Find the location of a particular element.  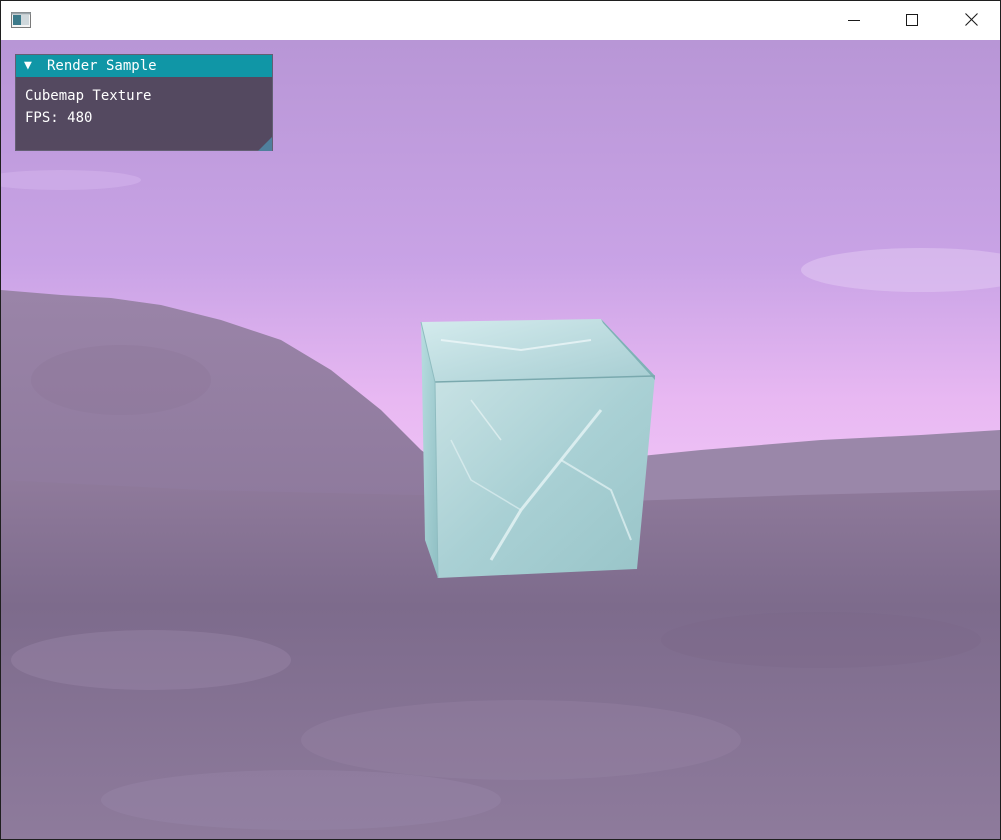

panel-line-texture: Cubemap Texture is located at coordinates (88, 96).